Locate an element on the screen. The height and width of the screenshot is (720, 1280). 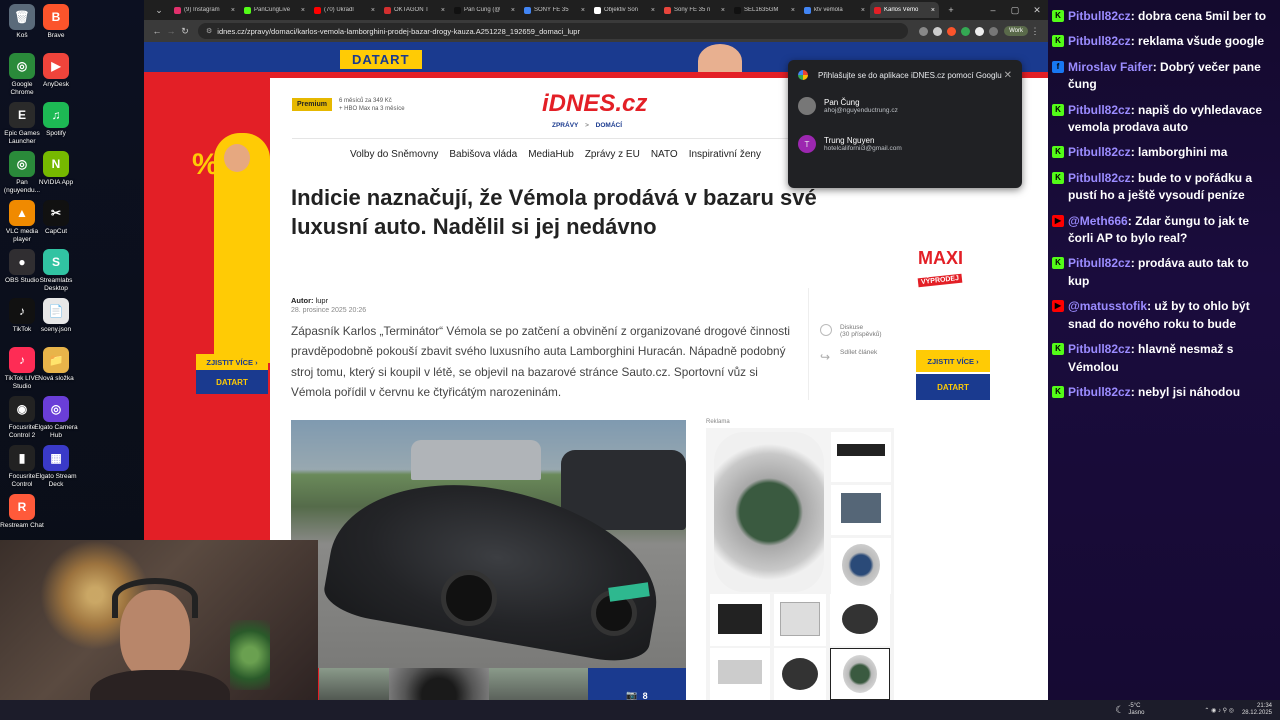
reload-icon: ↻ is located at coordinates (185, 31).